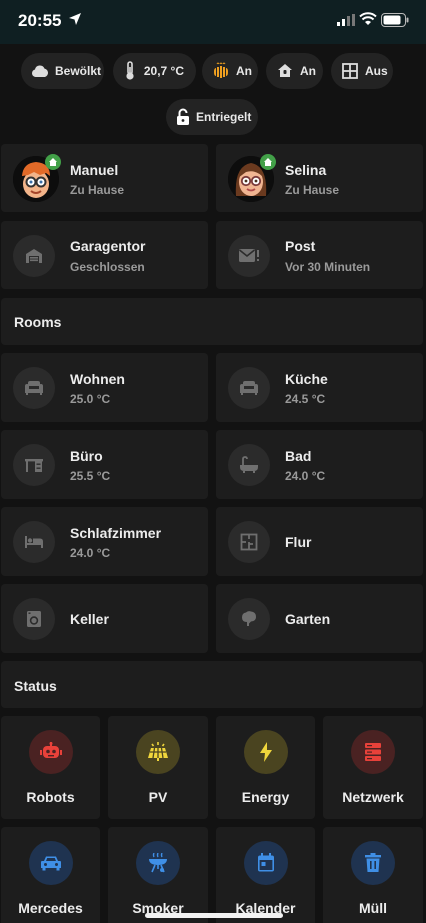 The image size is (426, 923). I want to click on location-arrow-icon, so click(75, 19).